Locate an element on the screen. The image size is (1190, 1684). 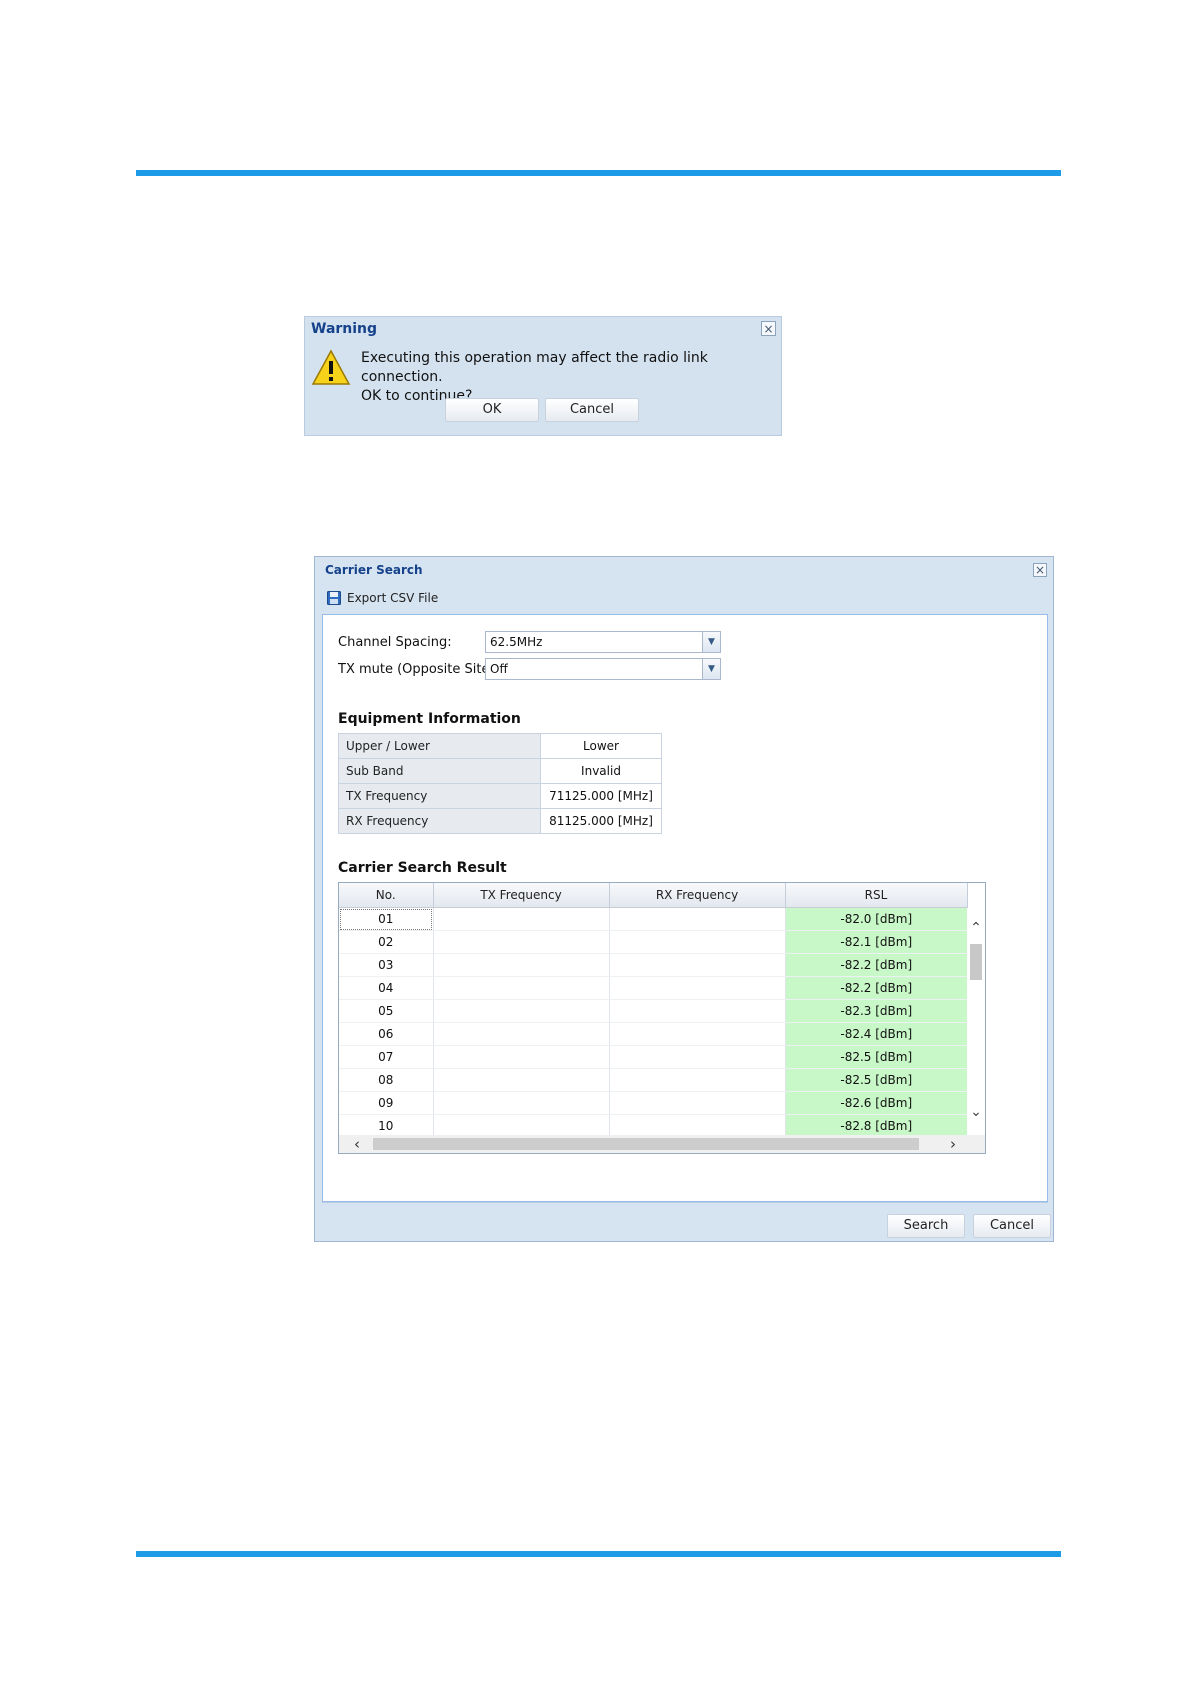
equipment-row: Upper / Lower Lower is located at coordinates (500, 746).